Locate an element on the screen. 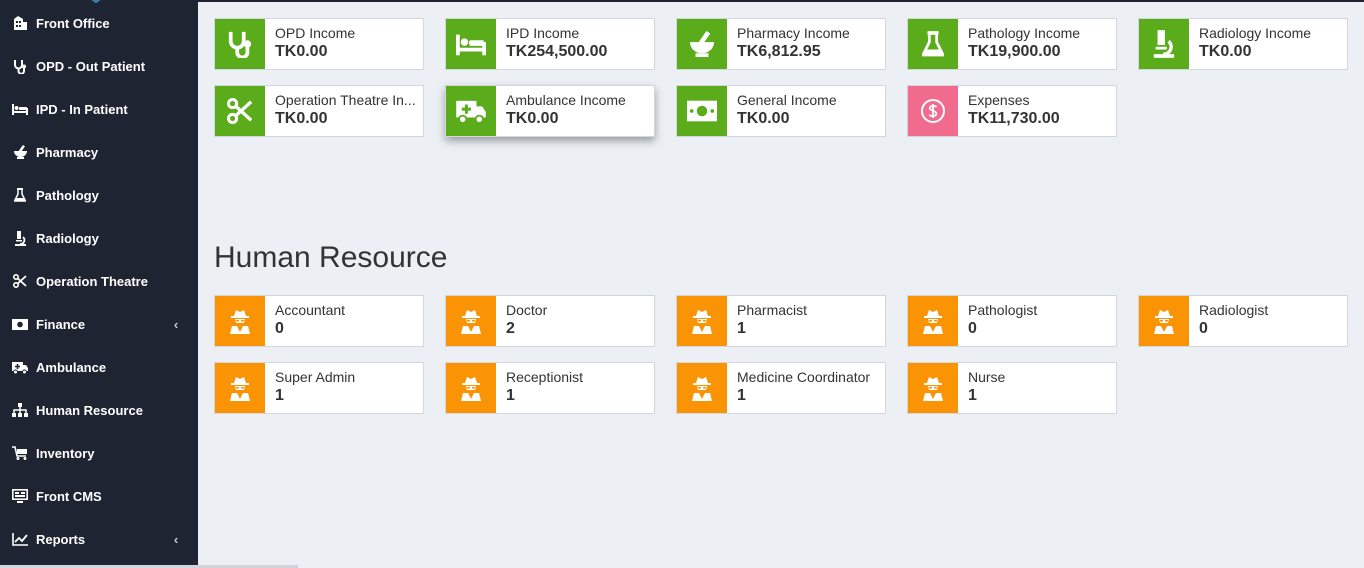  expenses-card: Expenses TK11,730.00 is located at coordinates (1012, 111).